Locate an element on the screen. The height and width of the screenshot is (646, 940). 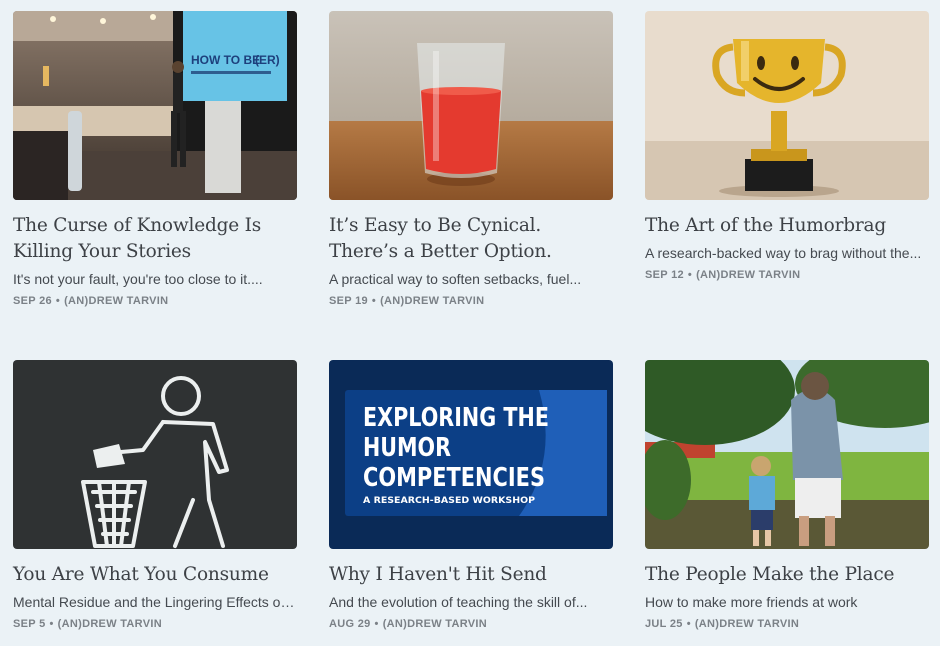
post-meta: SEP 12 • (AN)DREW TARVIN is located at coordinates (787, 275).